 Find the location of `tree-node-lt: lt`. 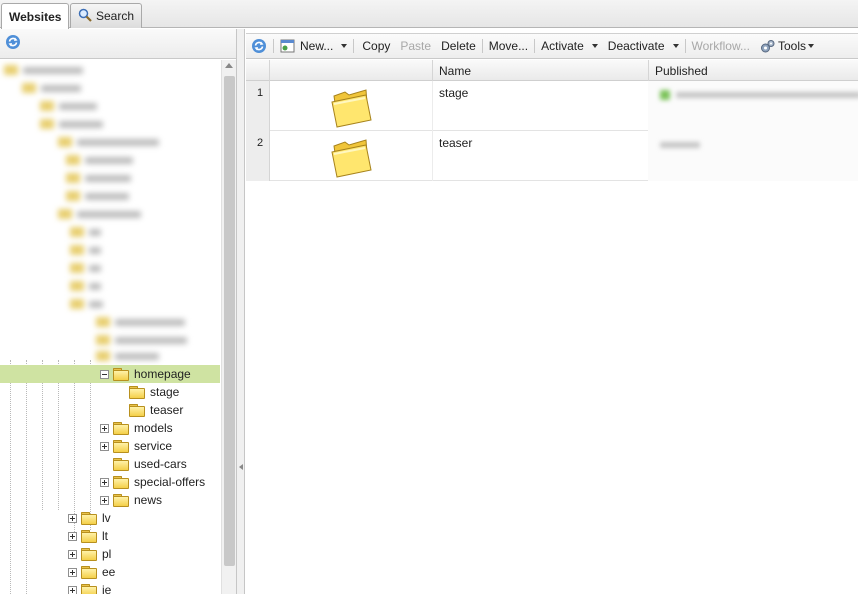

tree-node-lt: lt is located at coordinates (88, 536).